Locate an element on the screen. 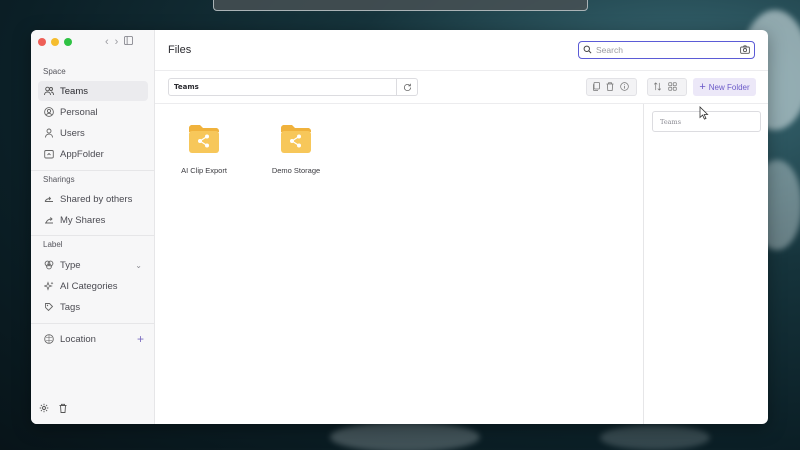  folder-item: Demo Storage is located at coordinates (296, 149).